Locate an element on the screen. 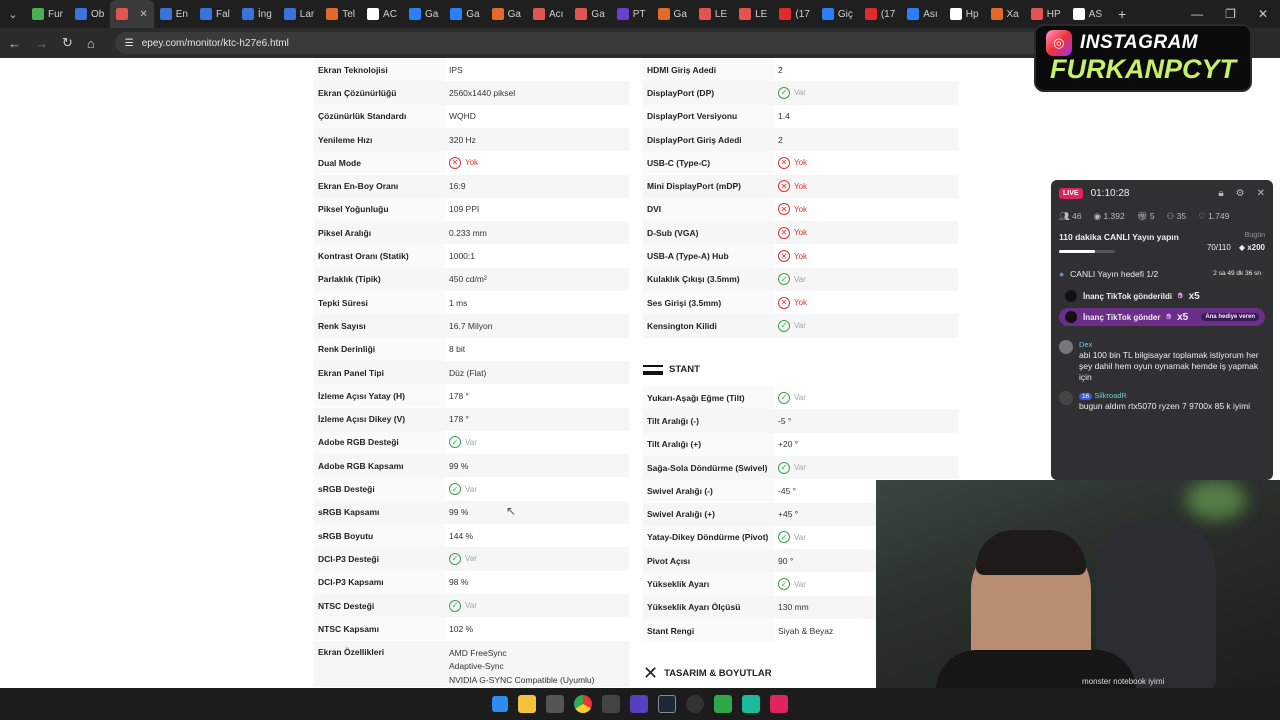  spec-row: Tepki Süresi 1 ms is located at coordinates (471, 303).